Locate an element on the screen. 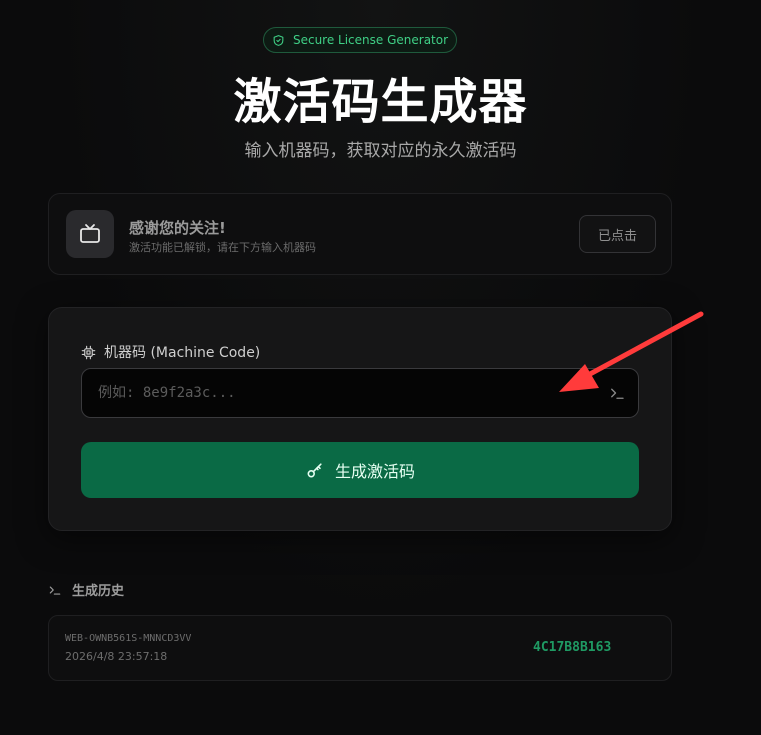 The image size is (761, 735). machine-code-label: 机器码 (Machine Code) is located at coordinates (170, 352).